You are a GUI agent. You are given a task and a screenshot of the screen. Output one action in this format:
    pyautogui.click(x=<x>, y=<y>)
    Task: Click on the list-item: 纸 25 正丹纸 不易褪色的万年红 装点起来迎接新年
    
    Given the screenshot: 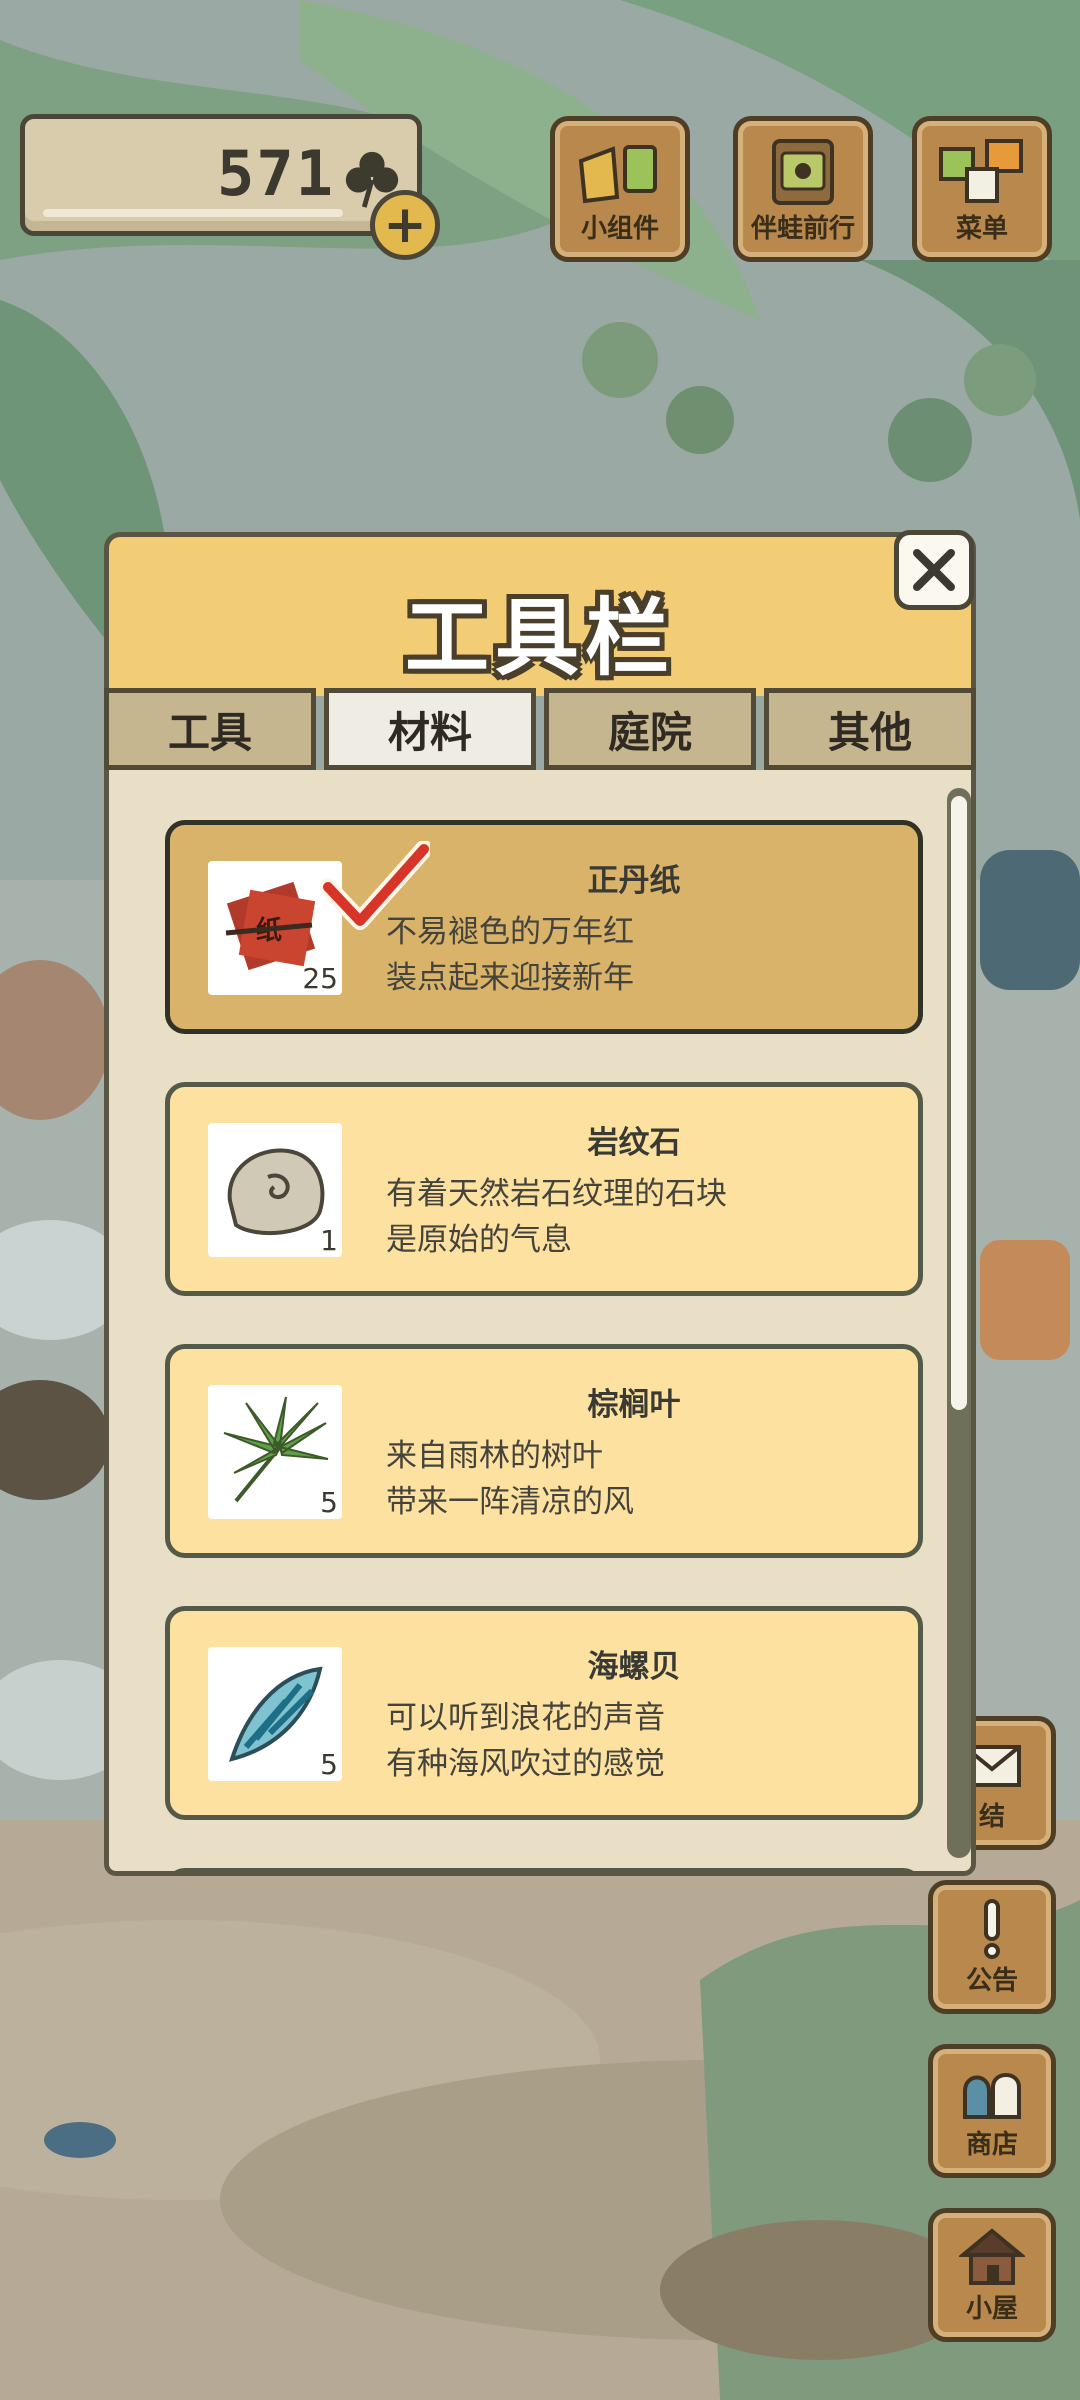 What is the action you would take?
    pyautogui.click(x=544, y=927)
    